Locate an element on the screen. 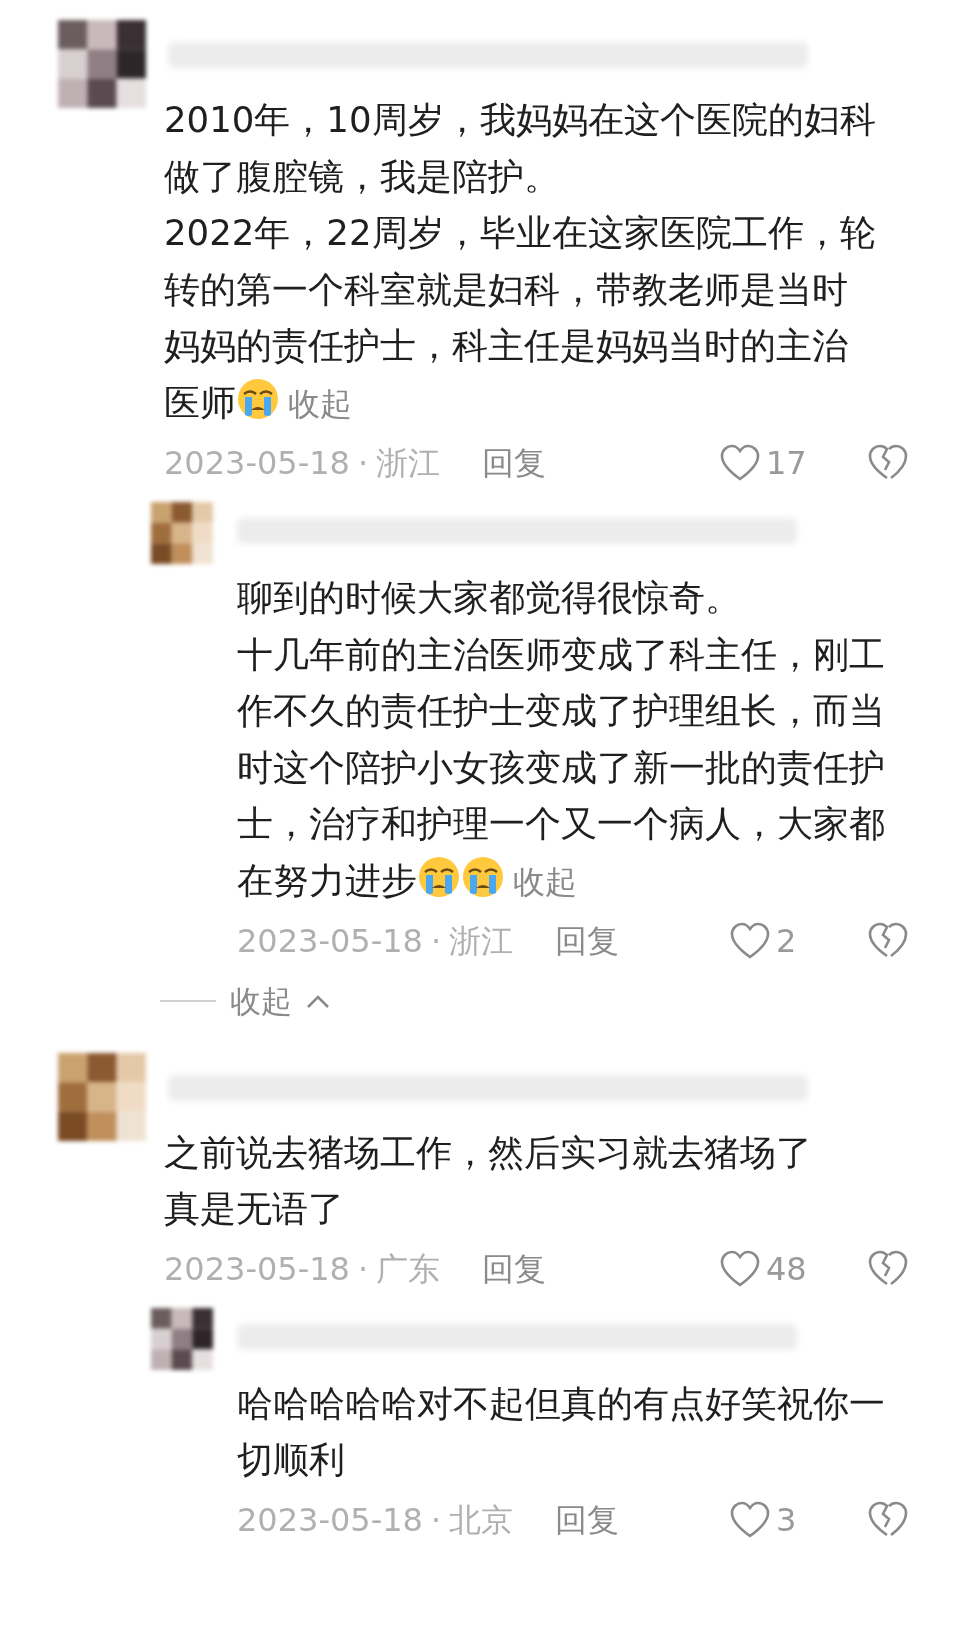  like-button: 17 is located at coordinates (765, 463).